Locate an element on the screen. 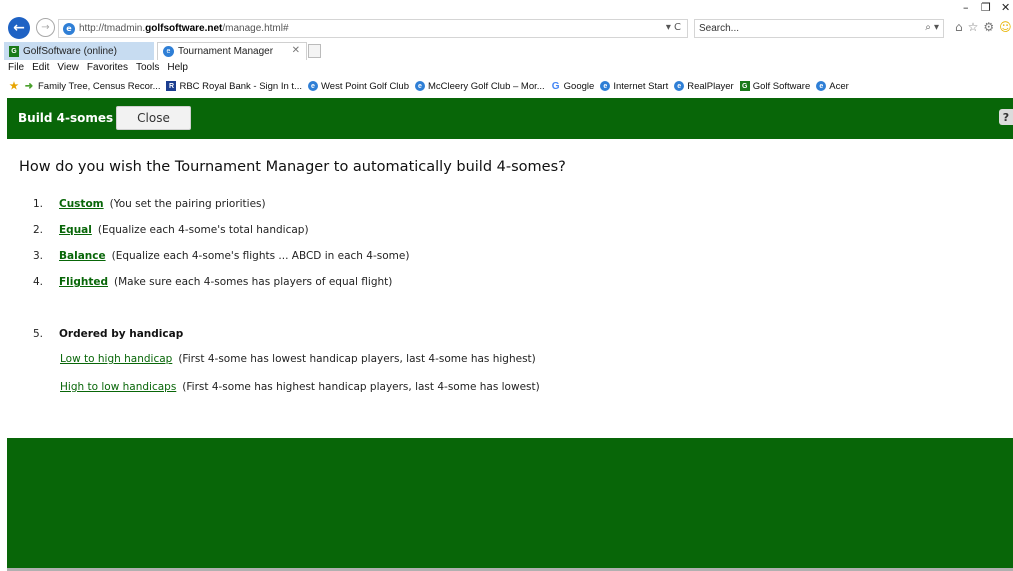 This screenshot has height=571, width=1013. help-icon: ? is located at coordinates (1006, 117).